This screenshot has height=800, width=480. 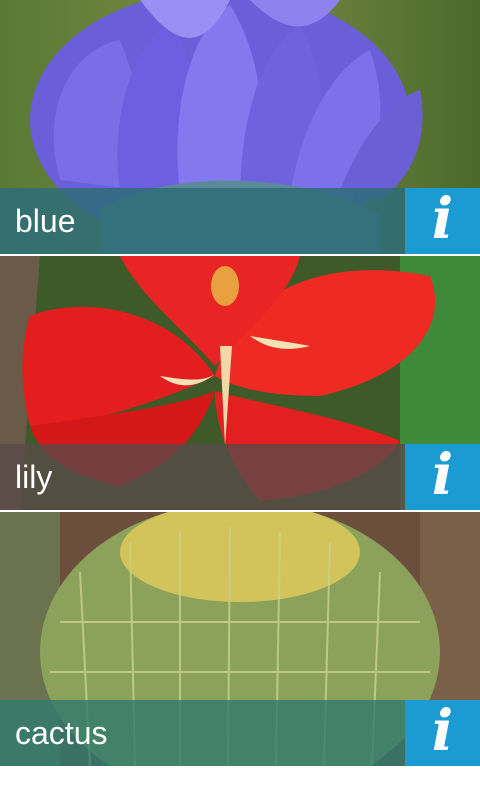 What do you see at coordinates (202, 221) in the screenshot?
I see `caption-bar: blue` at bounding box center [202, 221].